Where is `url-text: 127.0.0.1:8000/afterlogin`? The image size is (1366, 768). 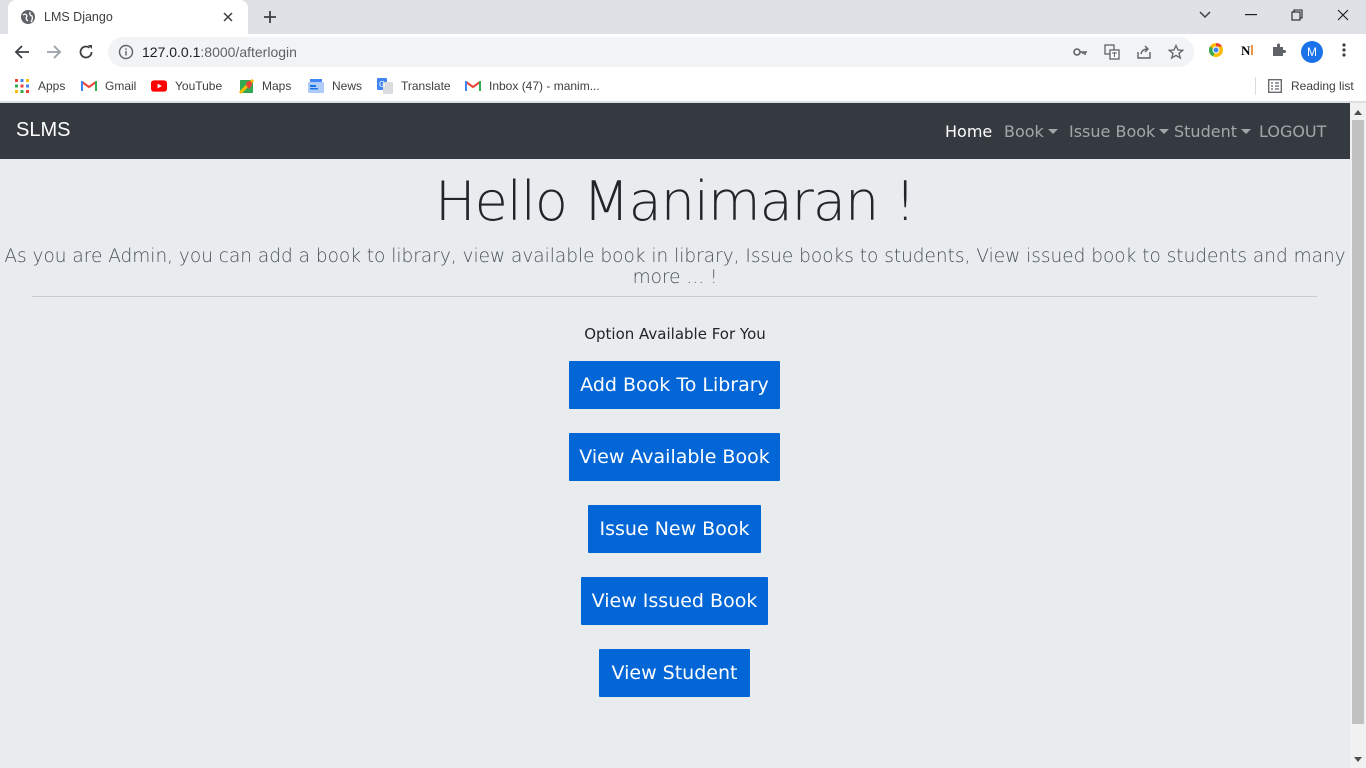
url-text: 127.0.0.1:8000/afterlogin is located at coordinates (219, 52).